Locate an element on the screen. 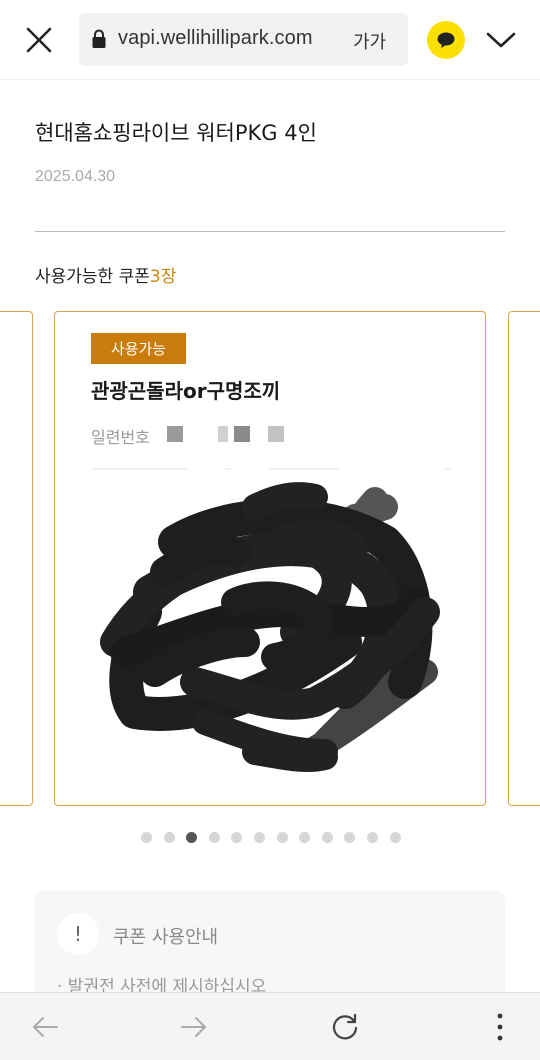  available-coupons-label: 사용가능한 쿠폰 is located at coordinates (92, 277).